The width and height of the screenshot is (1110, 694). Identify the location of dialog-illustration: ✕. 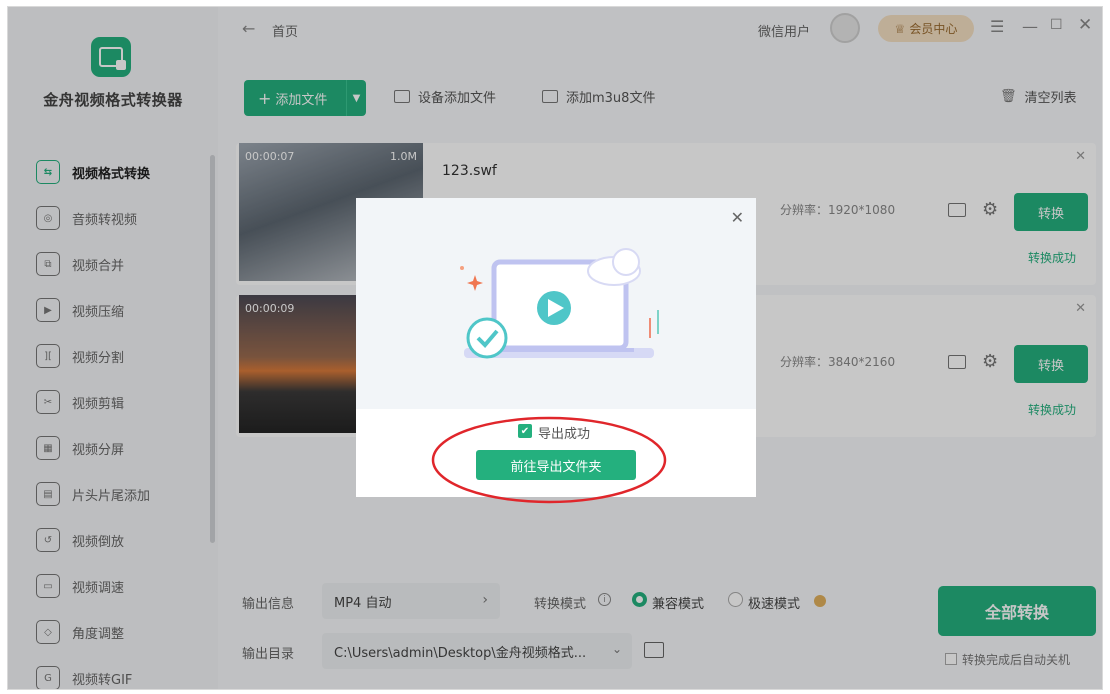
(556, 303).